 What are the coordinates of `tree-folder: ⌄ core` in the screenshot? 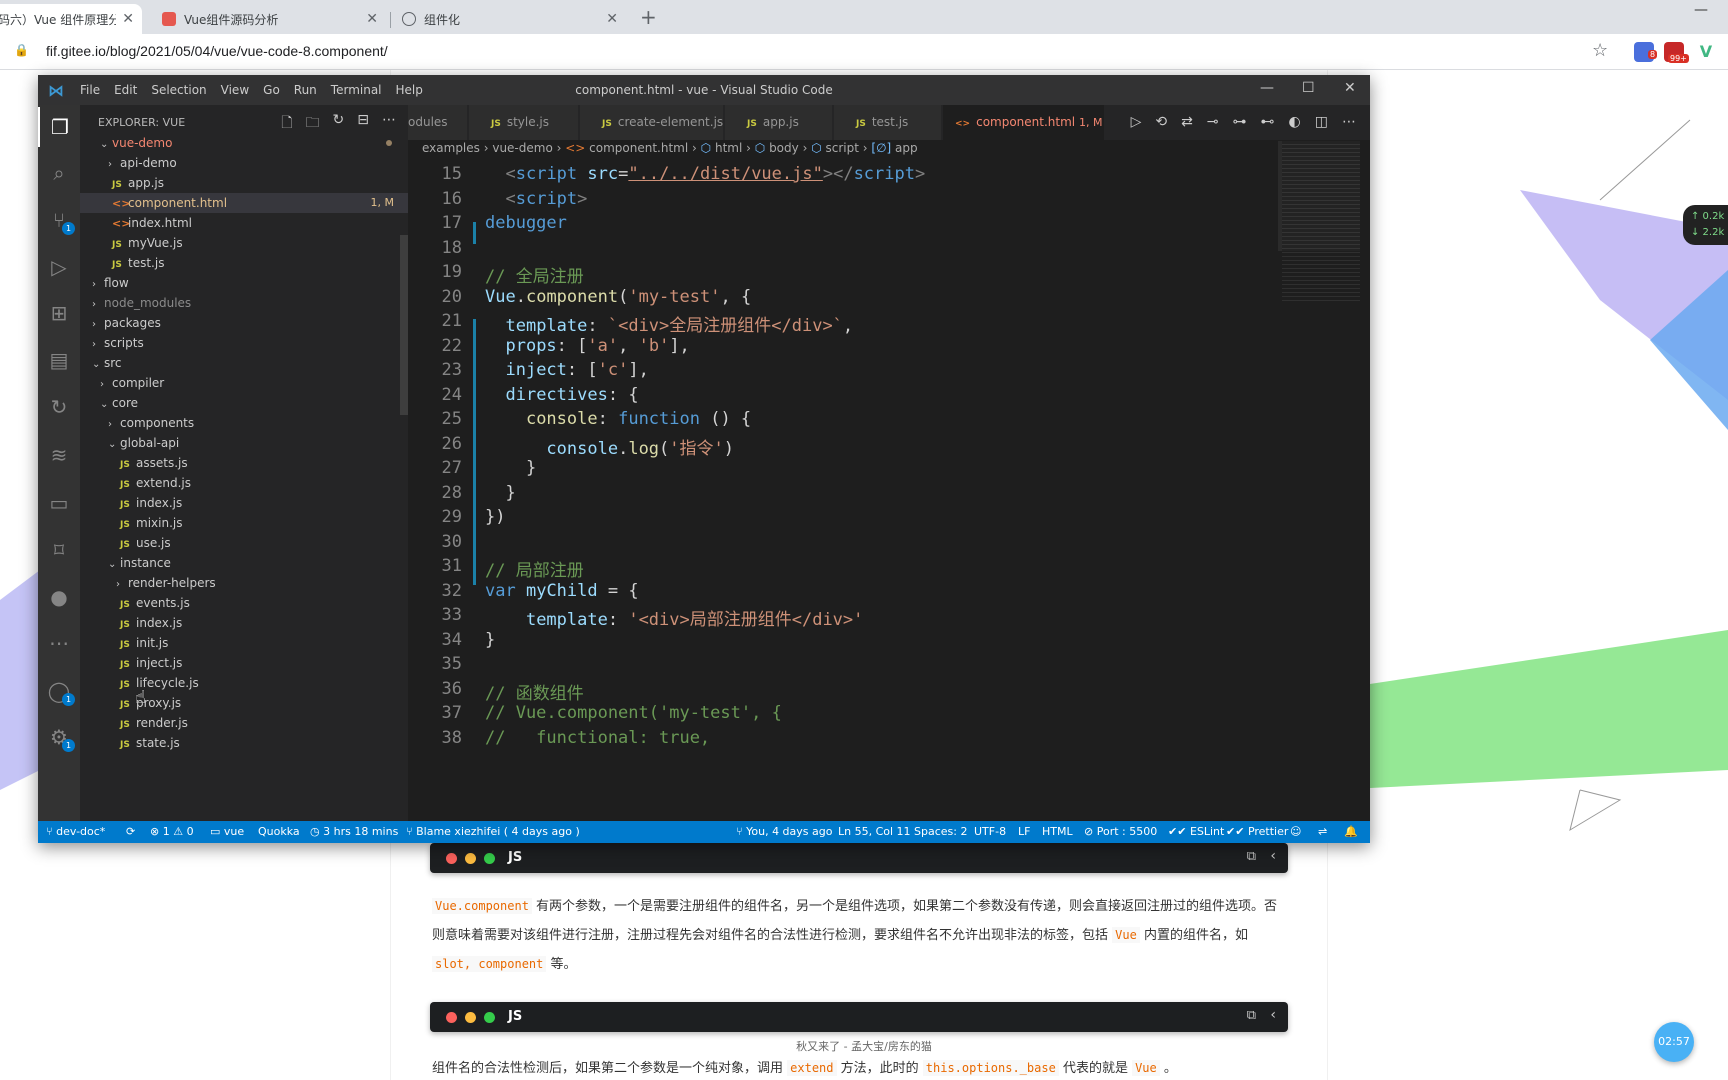 It's located at (244, 403).